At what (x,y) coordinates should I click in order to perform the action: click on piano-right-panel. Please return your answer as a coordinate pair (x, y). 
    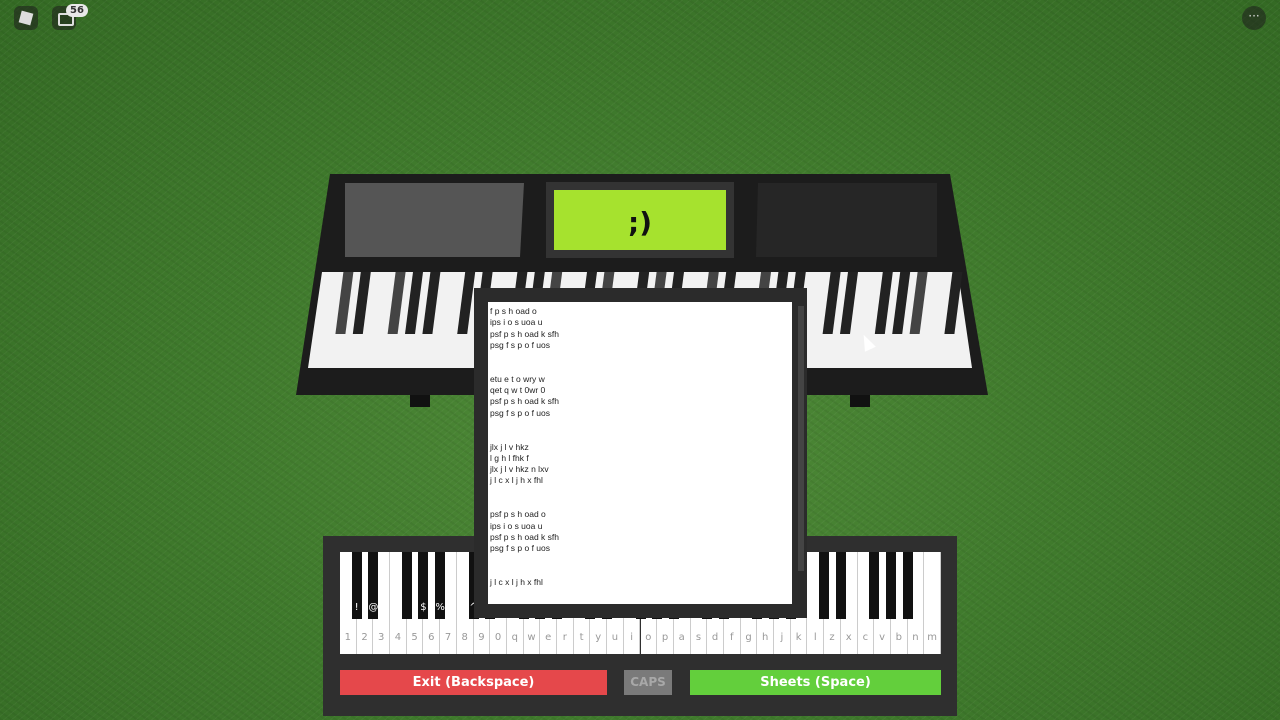
    Looking at the image, I should click on (846, 220).